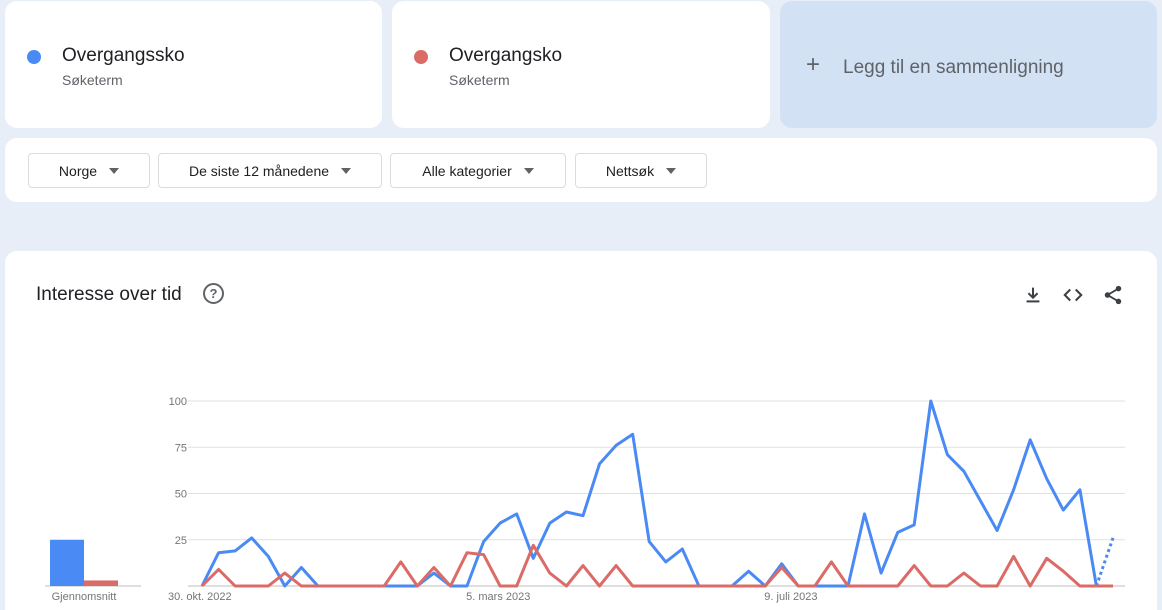  Describe the element at coordinates (200, 597) in the screenshot. I see `x-tick-label: 30. okt. 2022` at that location.